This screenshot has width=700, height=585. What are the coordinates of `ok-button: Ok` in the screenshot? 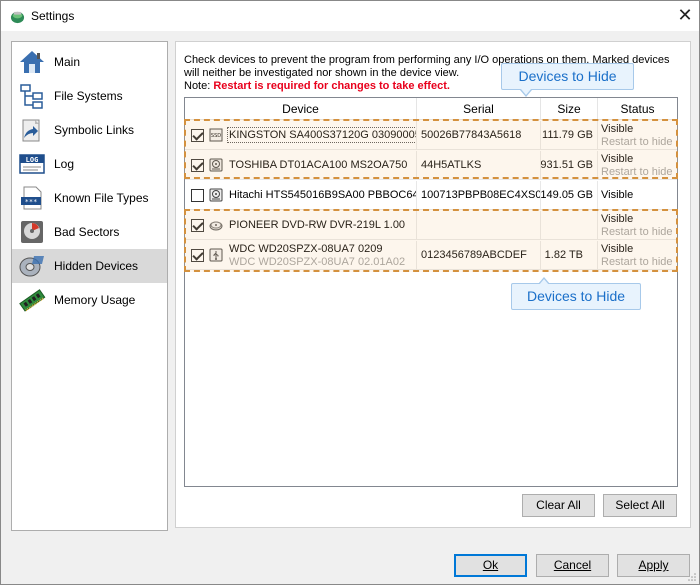 It's located at (490, 565).